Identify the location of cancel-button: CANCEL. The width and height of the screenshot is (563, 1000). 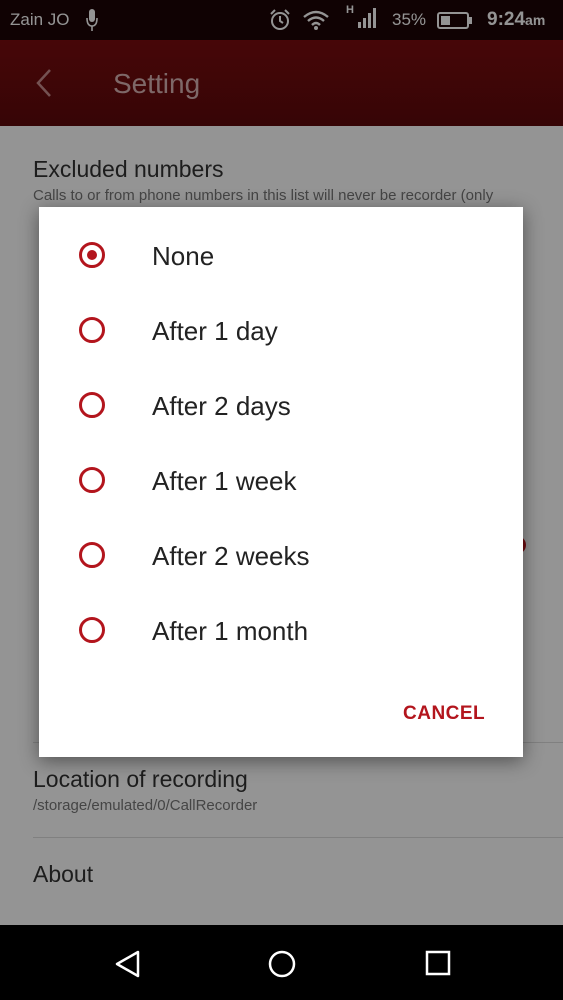
(444, 714).